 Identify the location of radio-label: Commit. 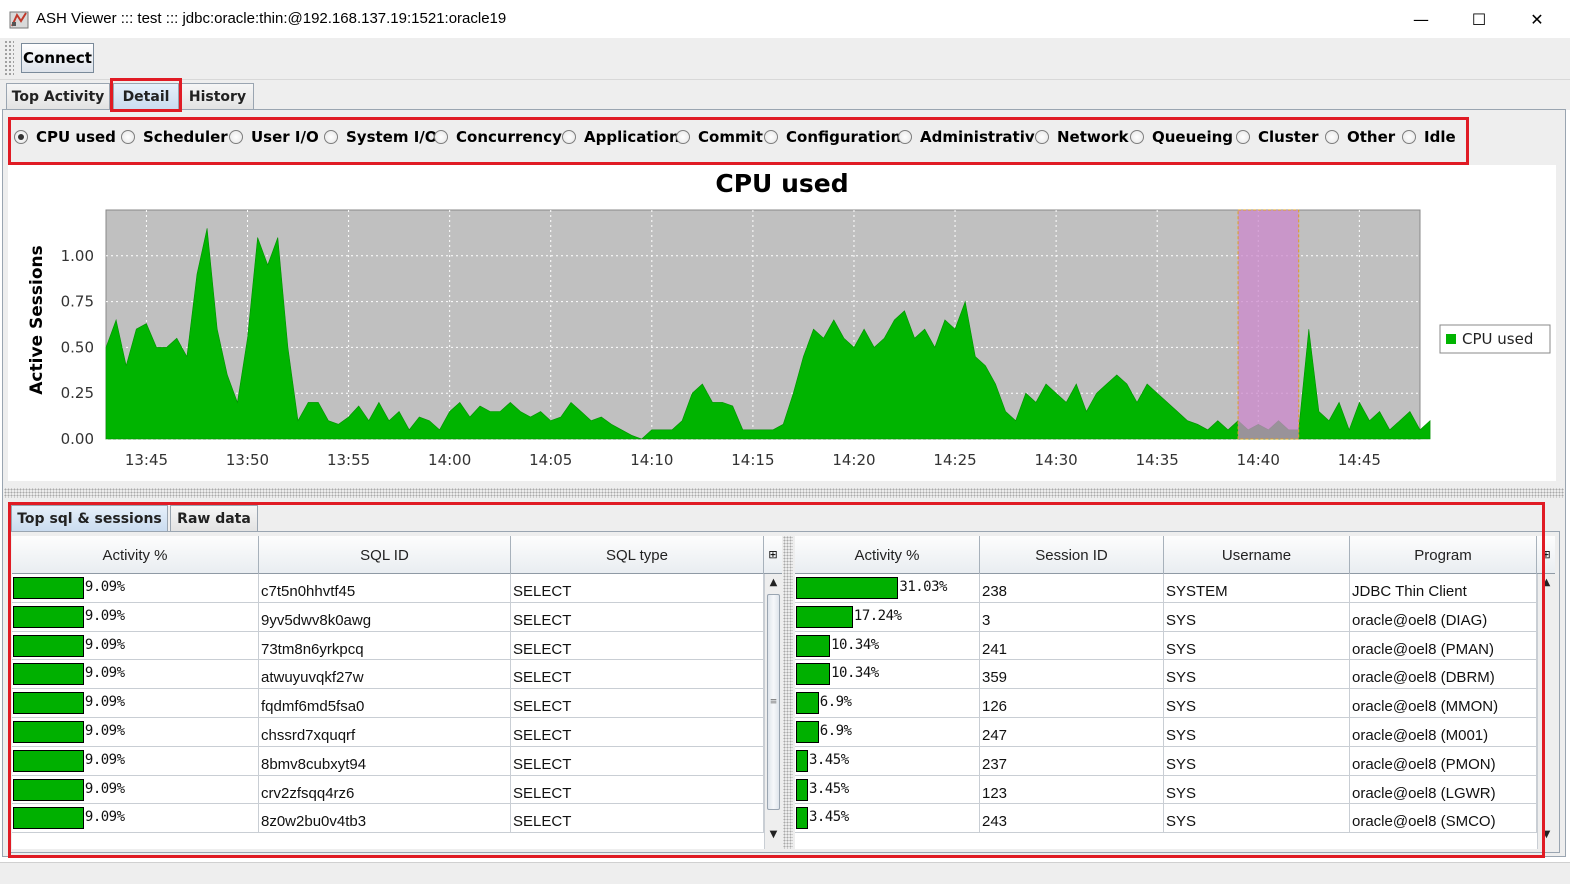
(730, 137).